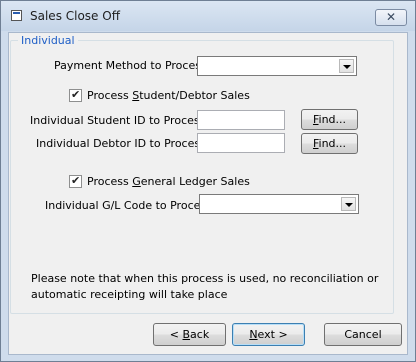 The height and width of the screenshot is (362, 416). What do you see at coordinates (189, 334) in the screenshot?
I see `back-button: < Back` at bounding box center [189, 334].